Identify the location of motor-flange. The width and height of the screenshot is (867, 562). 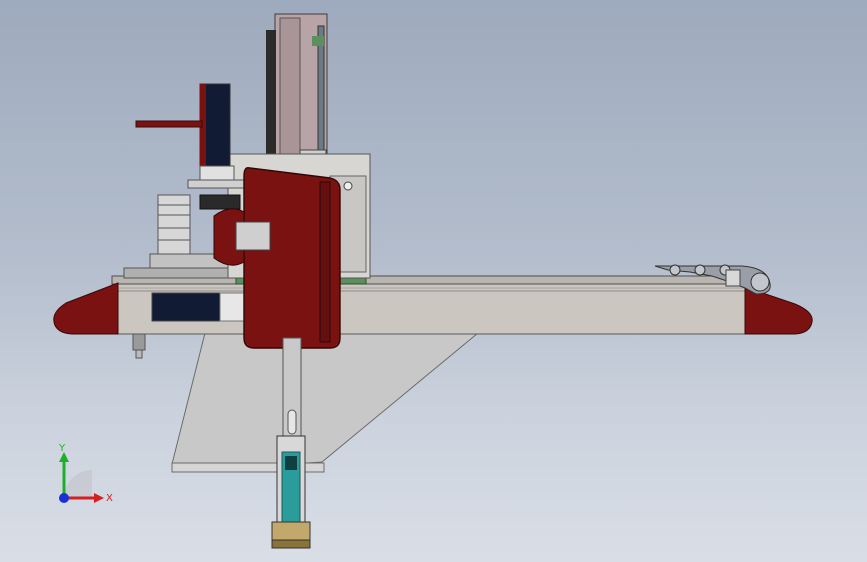
(219, 184).